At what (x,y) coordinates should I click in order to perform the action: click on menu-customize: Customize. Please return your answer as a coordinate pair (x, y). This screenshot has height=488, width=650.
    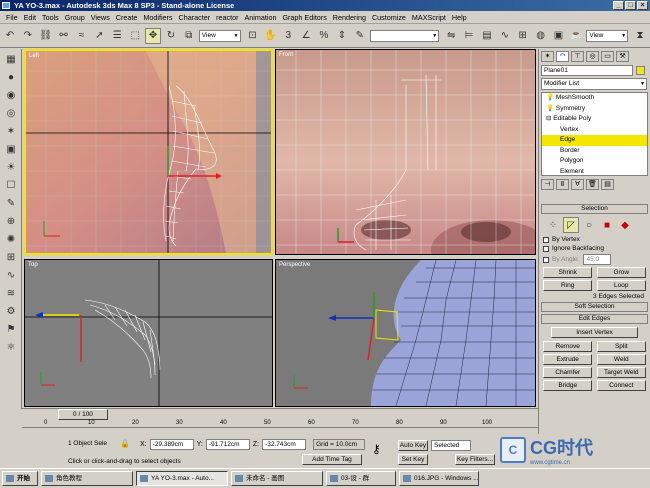
    Looking at the image, I should click on (389, 17).